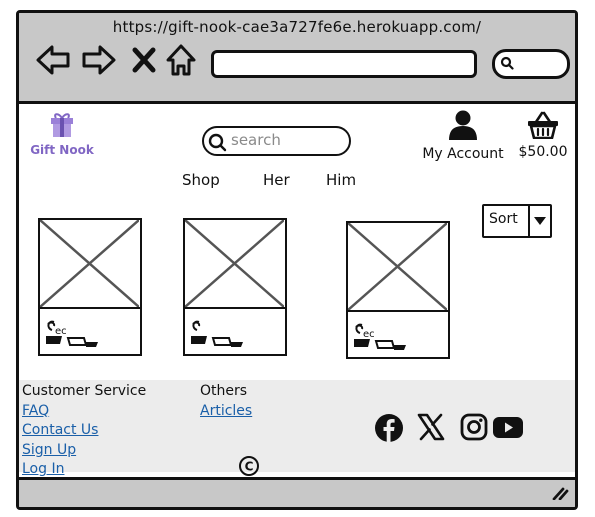 Image resolution: width=595 pixels, height=517 pixels. Describe the element at coordinates (276, 180) in the screenshot. I see `nav-item-her: Her` at that location.